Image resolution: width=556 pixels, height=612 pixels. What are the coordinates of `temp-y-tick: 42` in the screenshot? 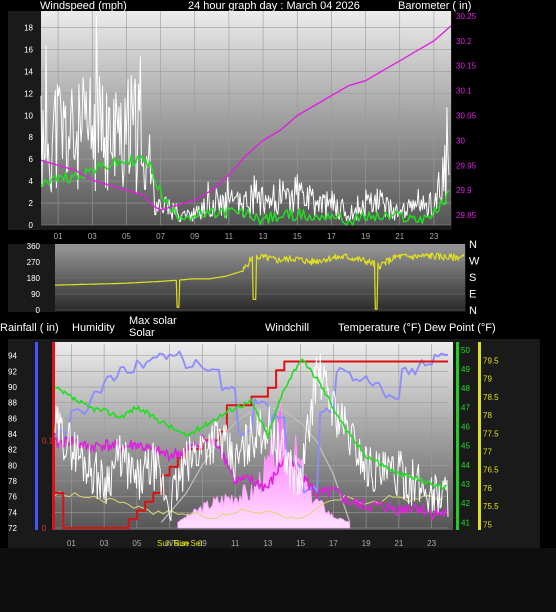 It's located at (465, 503).